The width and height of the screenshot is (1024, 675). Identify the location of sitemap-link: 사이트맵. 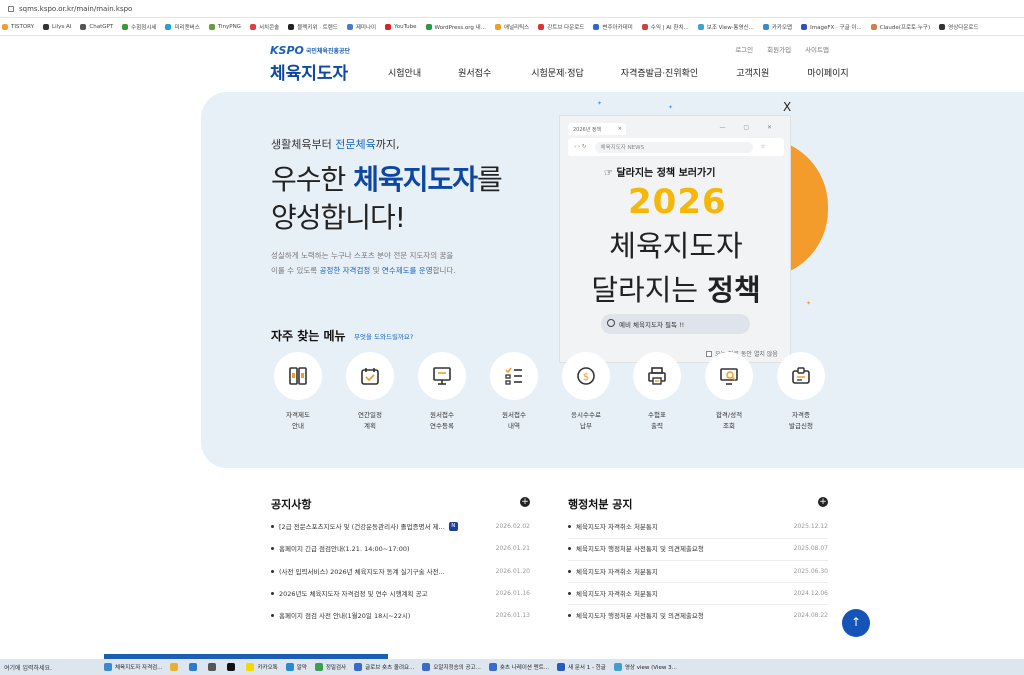
(817, 49).